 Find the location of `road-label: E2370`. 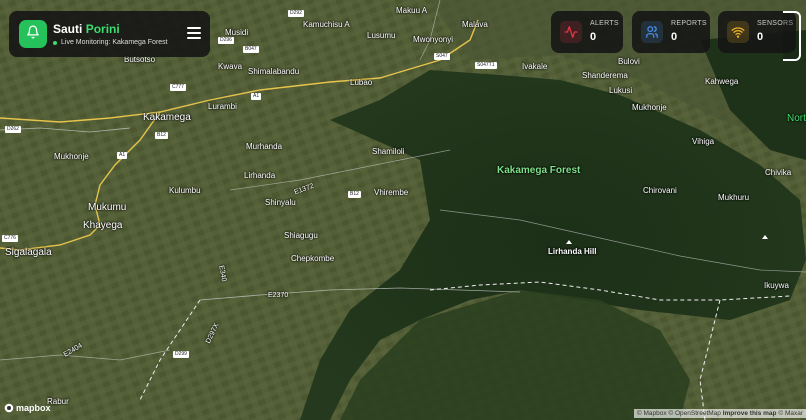

road-label: E2370 is located at coordinates (278, 295).